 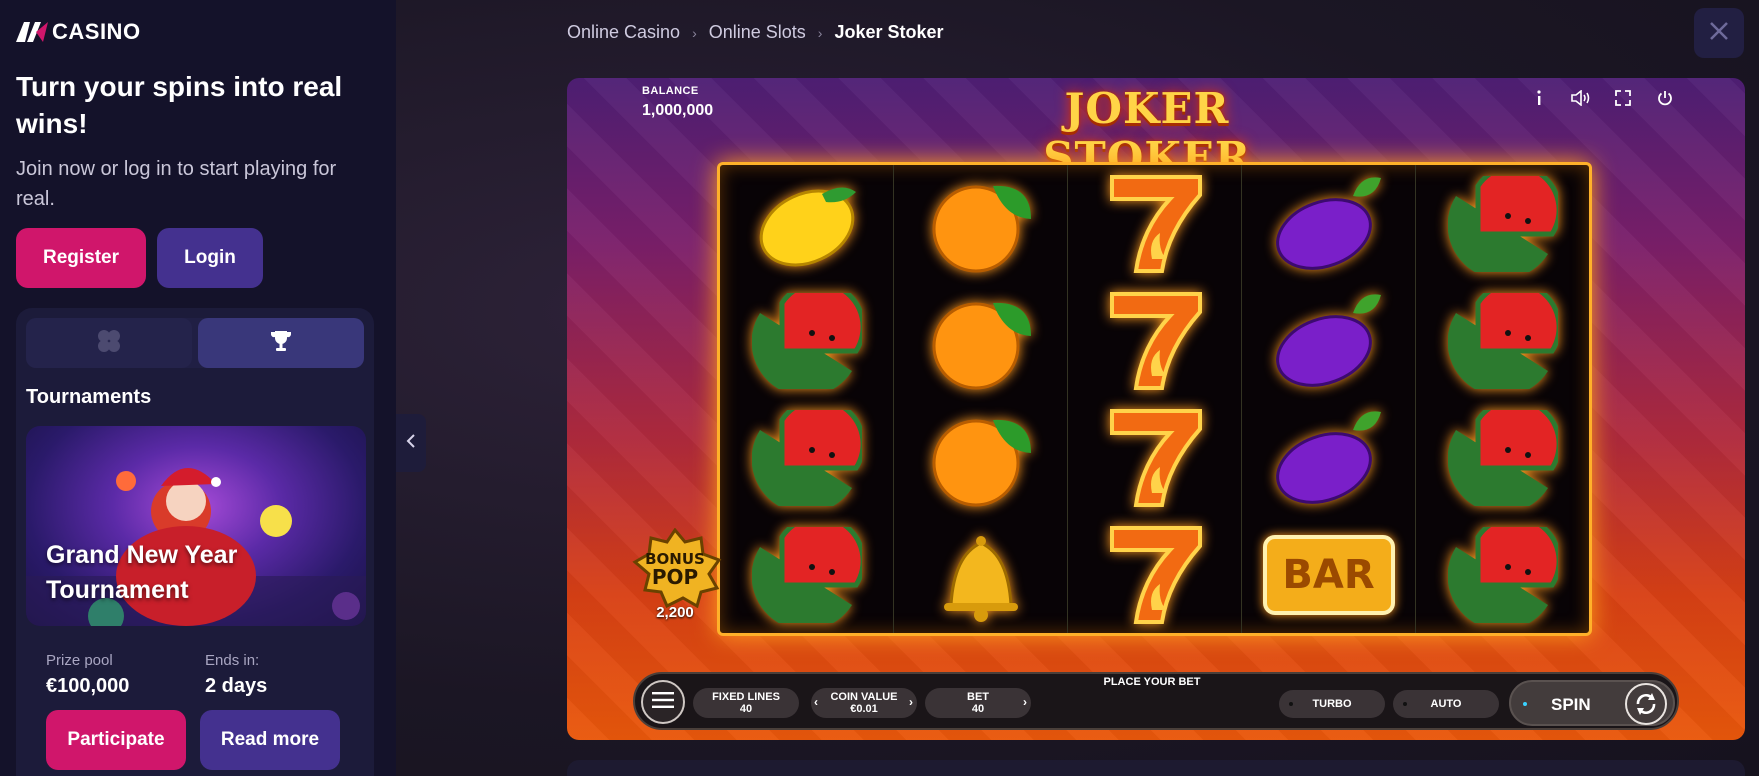 What do you see at coordinates (142, 572) in the screenshot?
I see `tournament-title: Grand New Year Tournament` at bounding box center [142, 572].